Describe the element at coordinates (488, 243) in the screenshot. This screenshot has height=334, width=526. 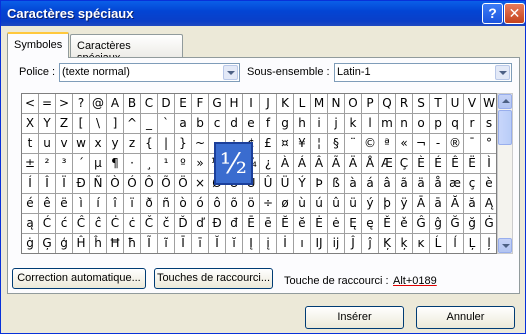
I see `character-cell: ļ` at that location.